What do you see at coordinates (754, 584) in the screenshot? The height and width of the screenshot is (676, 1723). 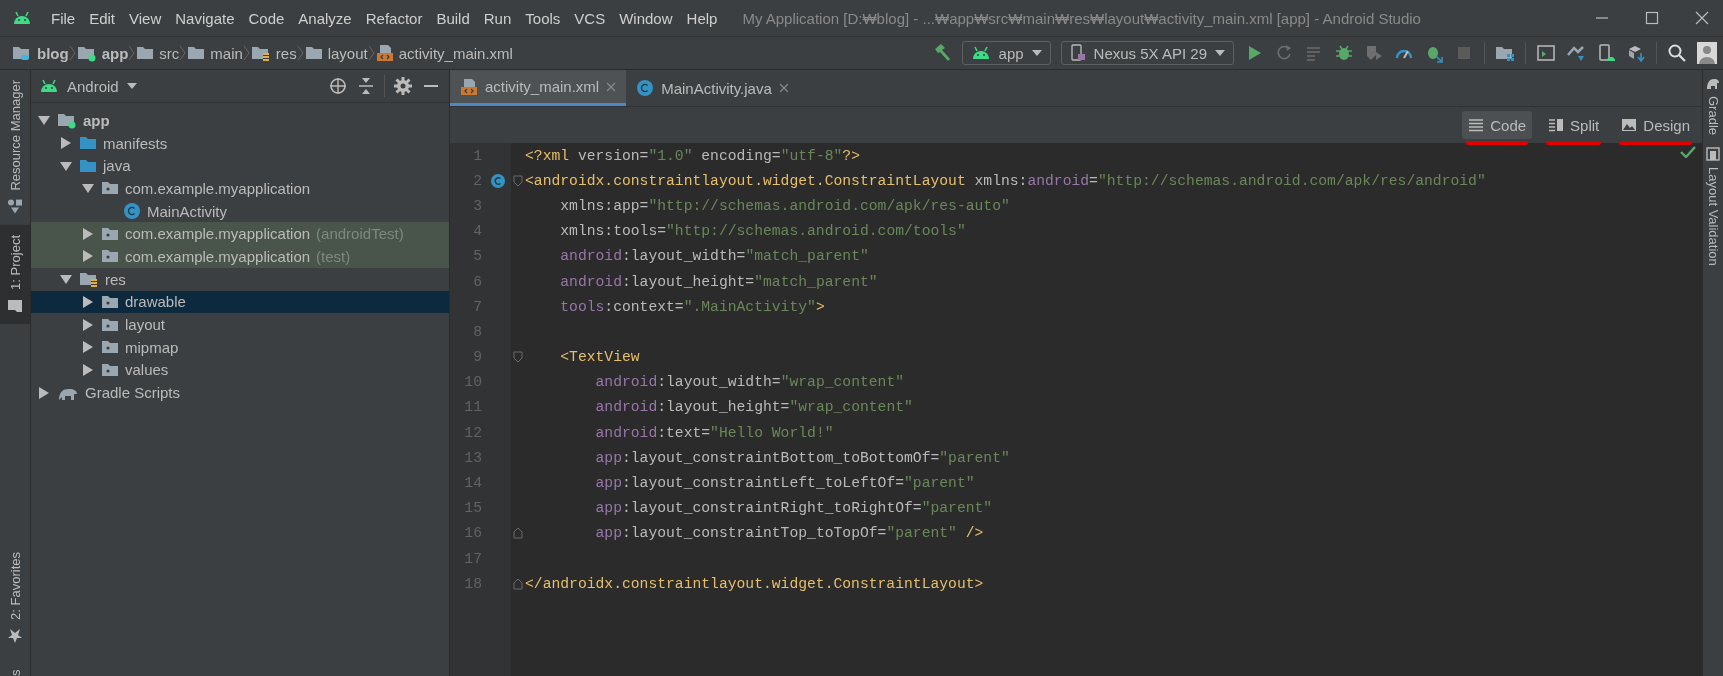 I see `code-line: </androidx.constraintlayout.widget.ConstraintLayout>` at bounding box center [754, 584].